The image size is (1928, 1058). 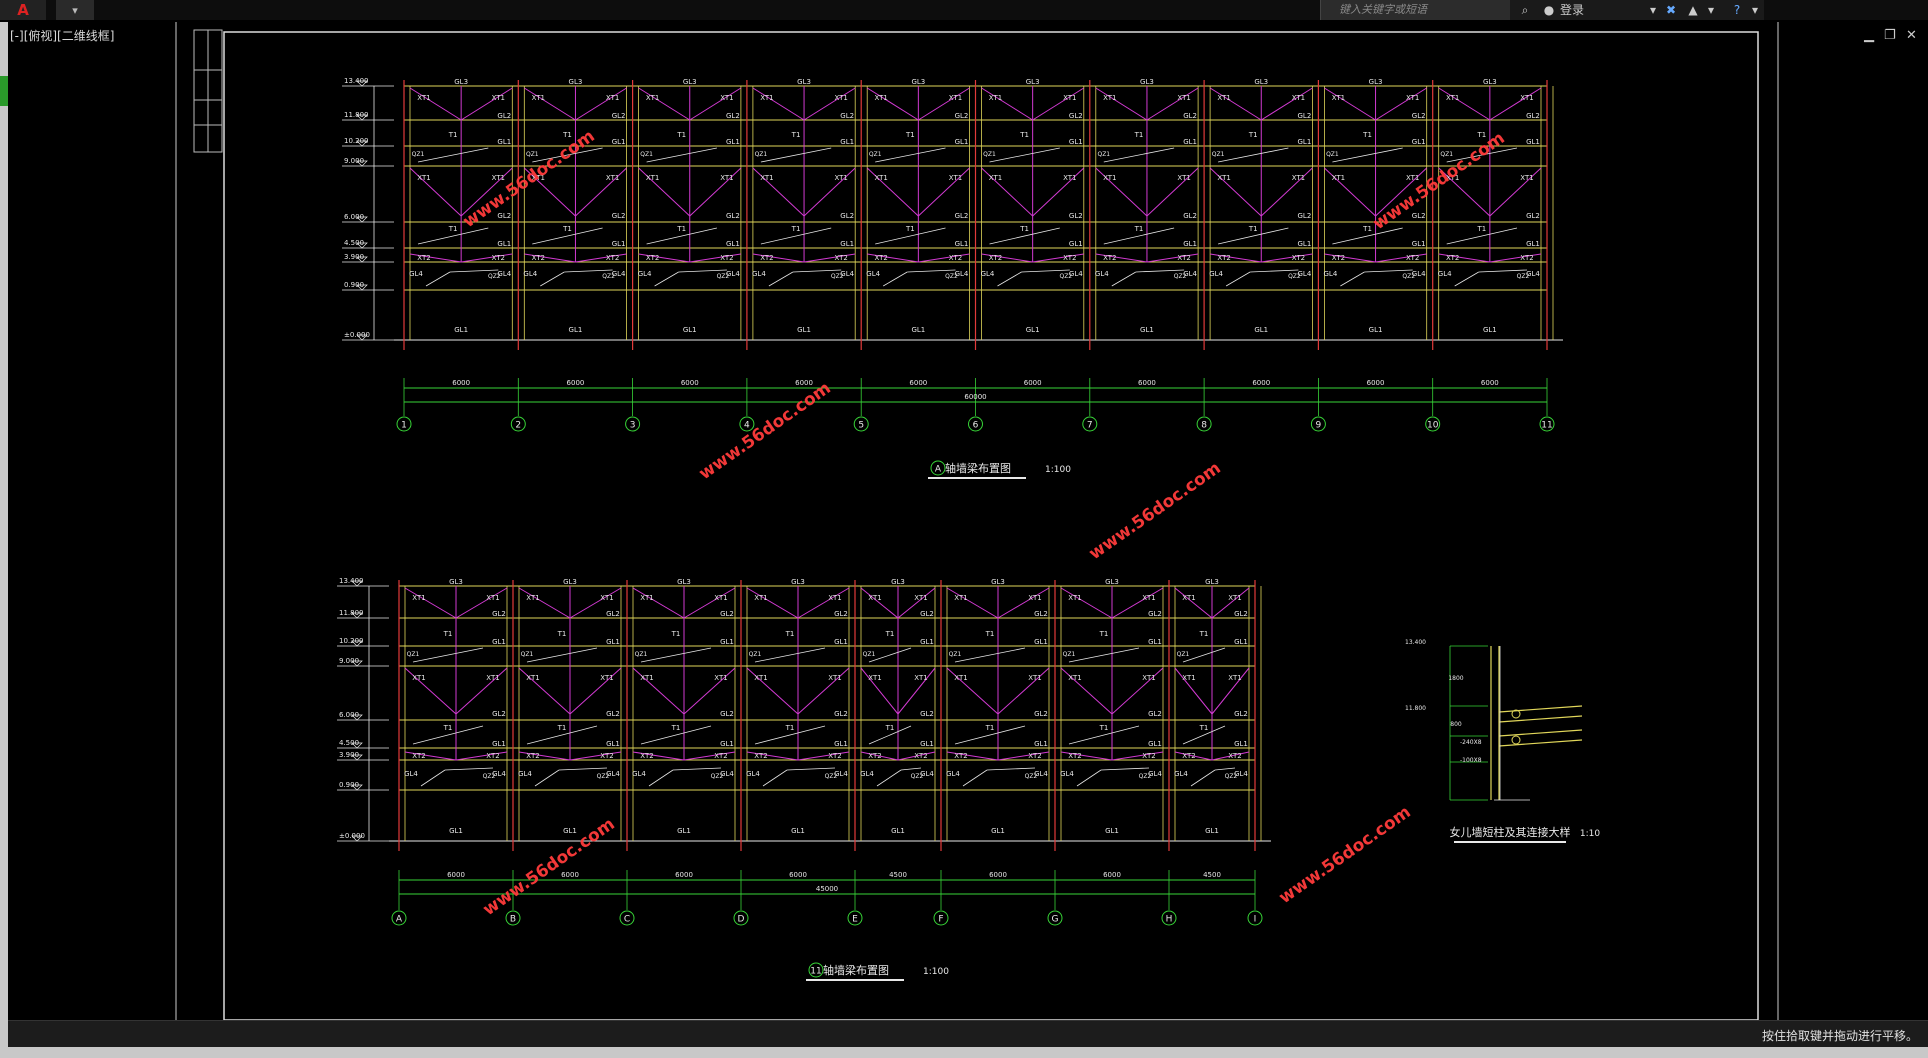 What do you see at coordinates (1415, 10) in the screenshot?
I see `search-input: 键入关键字或短语` at bounding box center [1415, 10].